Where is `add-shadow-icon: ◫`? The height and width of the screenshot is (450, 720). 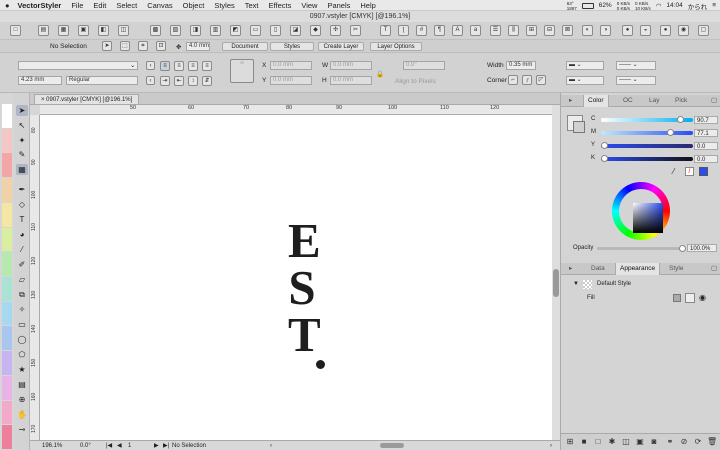
add-shadow-icon: ◫ is located at coordinates (626, 442).